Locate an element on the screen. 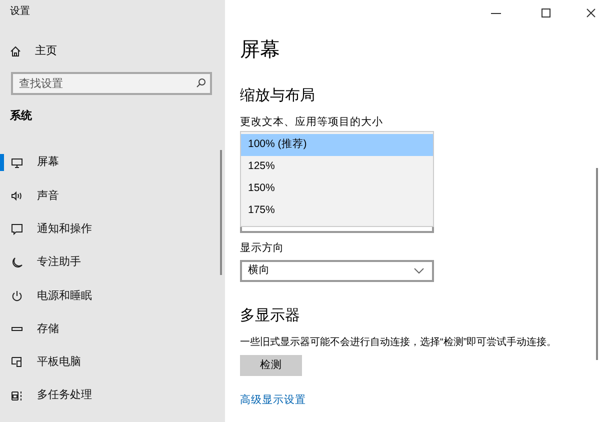  nav-item: 声音 is located at coordinates (107, 196).